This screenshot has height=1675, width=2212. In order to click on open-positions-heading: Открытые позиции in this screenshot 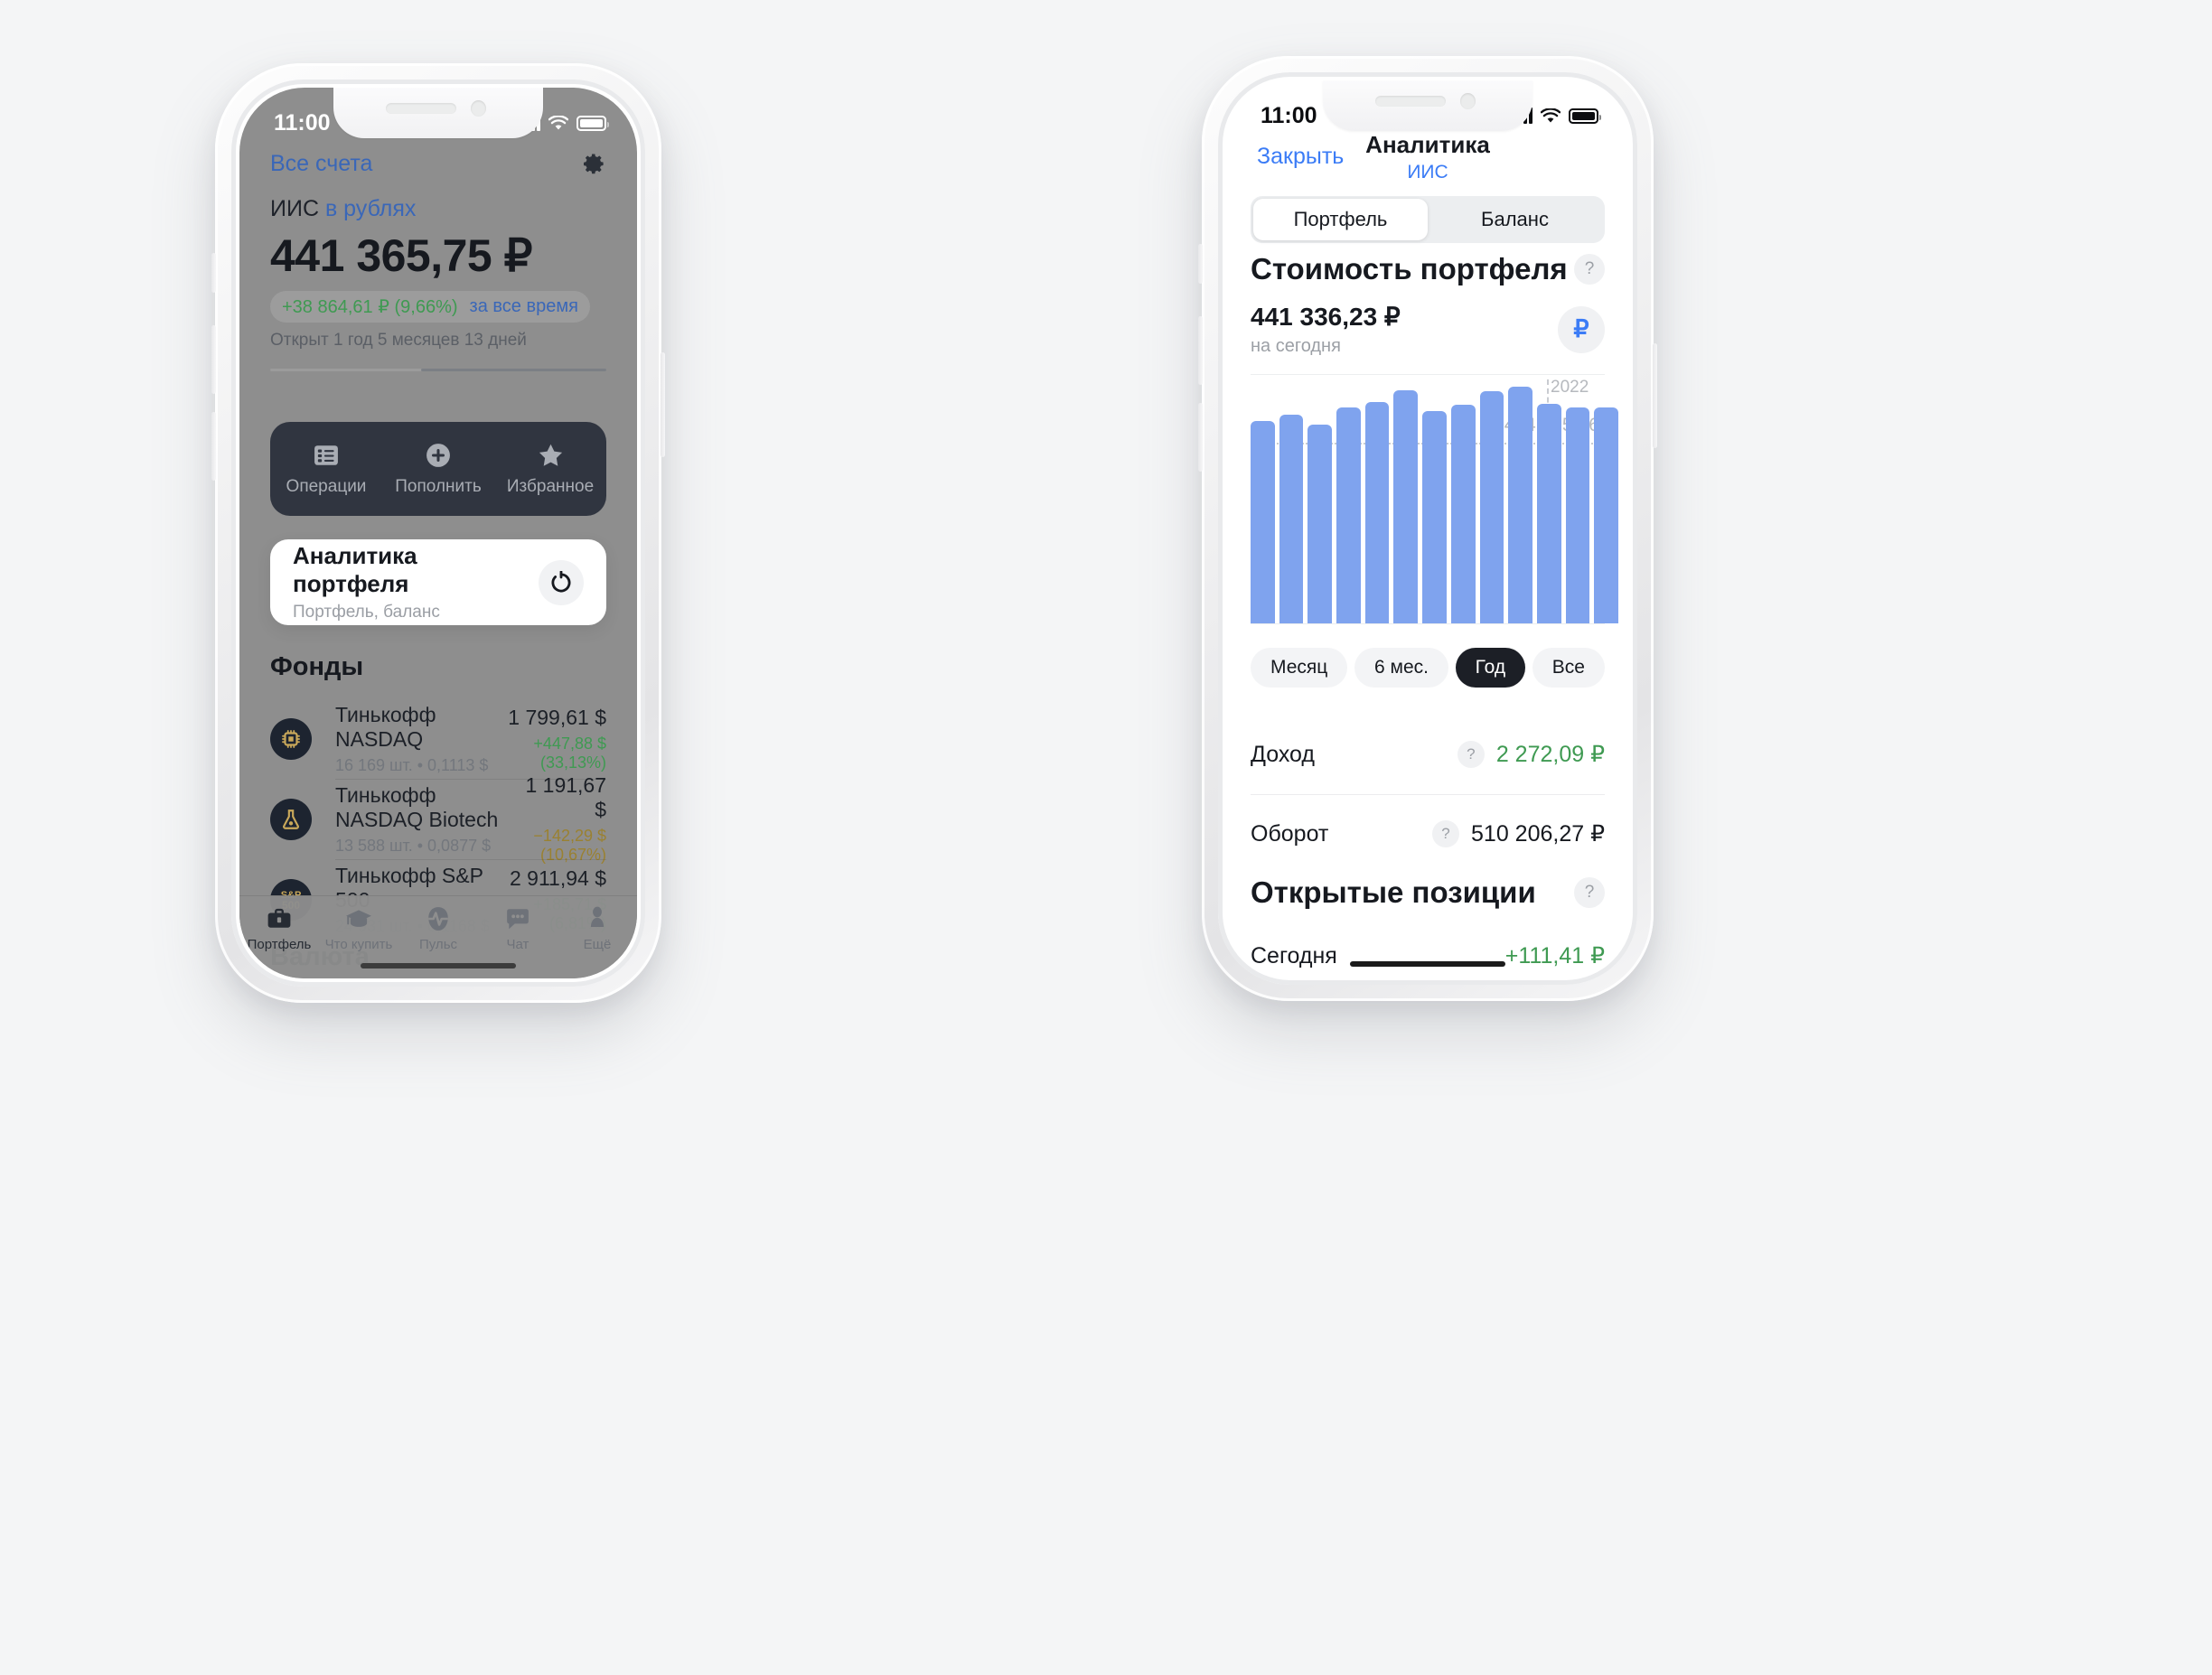, I will do `click(1393, 892)`.